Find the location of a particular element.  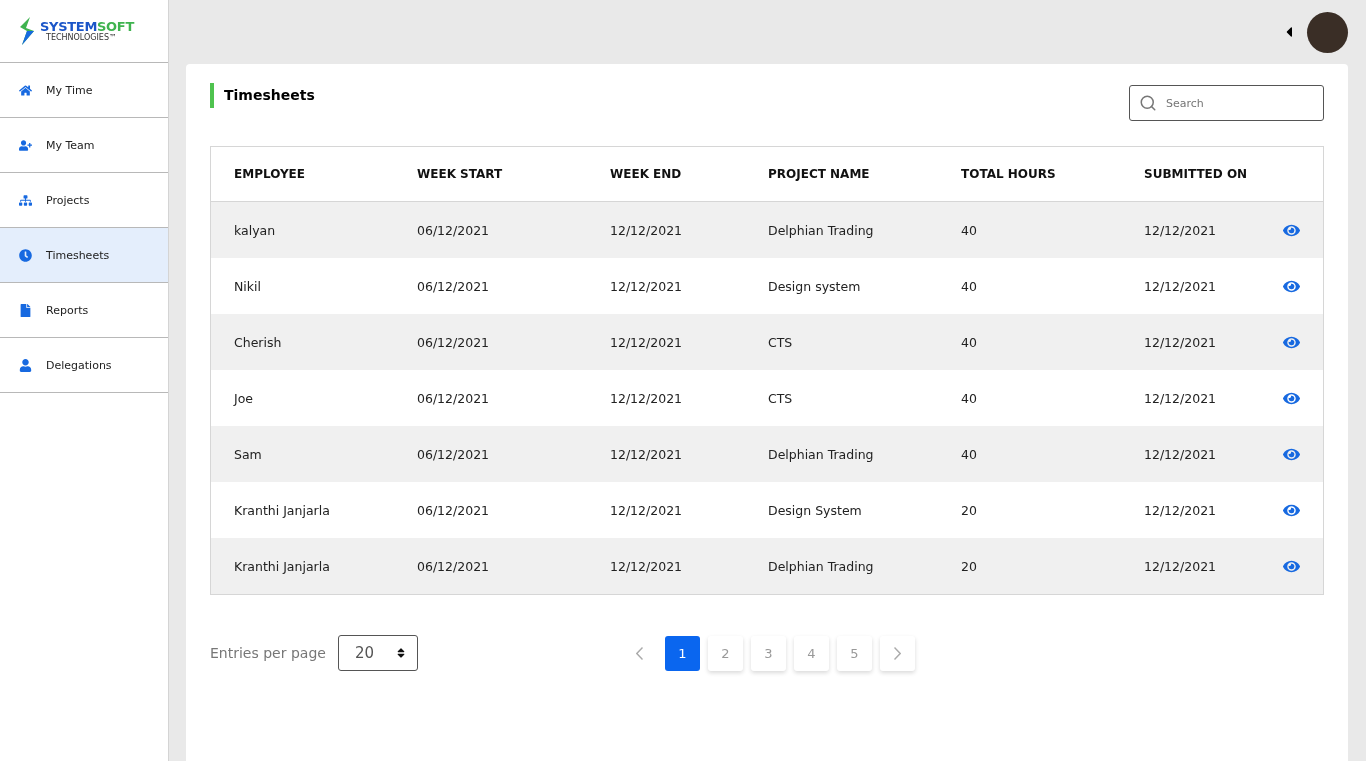

logo-tagline: TECHNOLOGIES™ is located at coordinates (82, 38).